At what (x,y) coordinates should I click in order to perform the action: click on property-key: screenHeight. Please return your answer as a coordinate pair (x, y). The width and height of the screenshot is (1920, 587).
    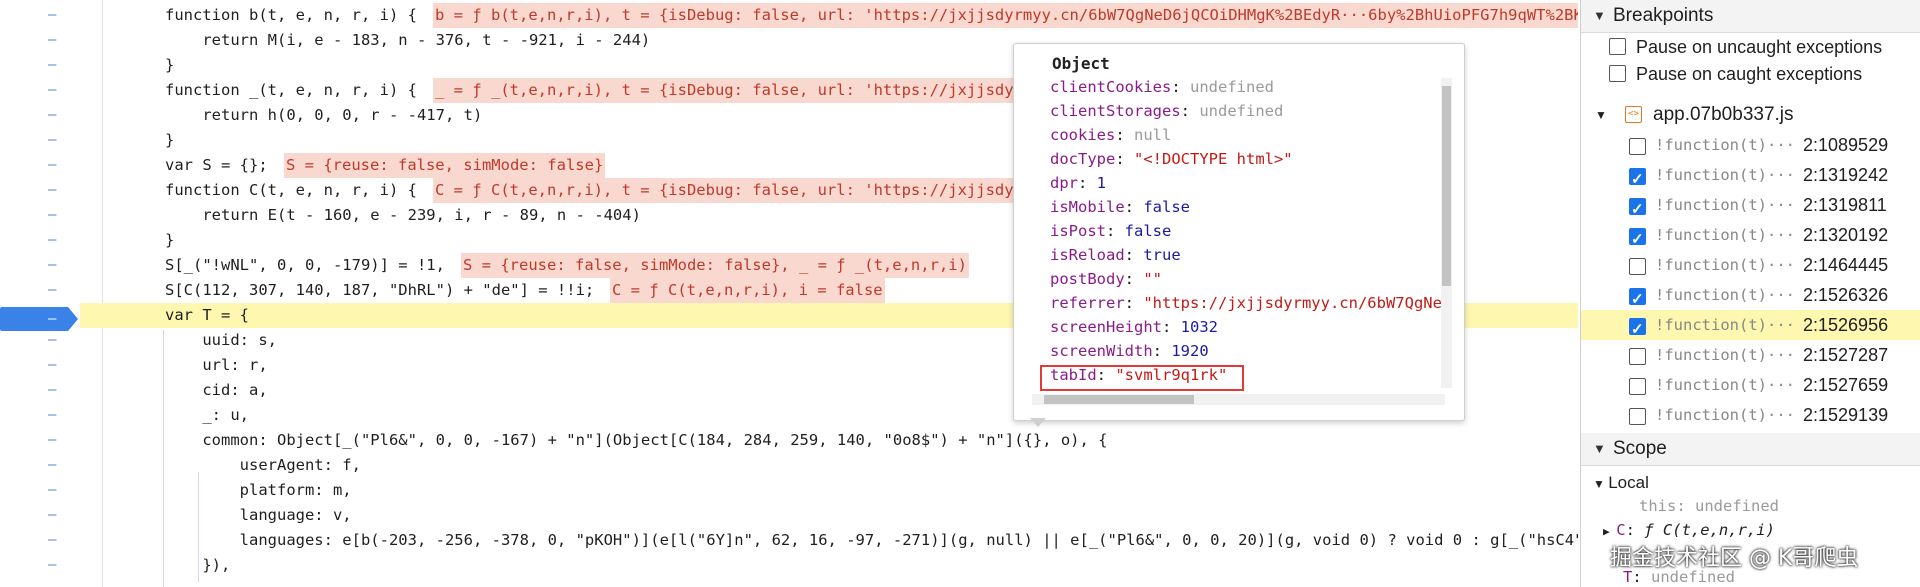
    Looking at the image, I should click on (1106, 327).